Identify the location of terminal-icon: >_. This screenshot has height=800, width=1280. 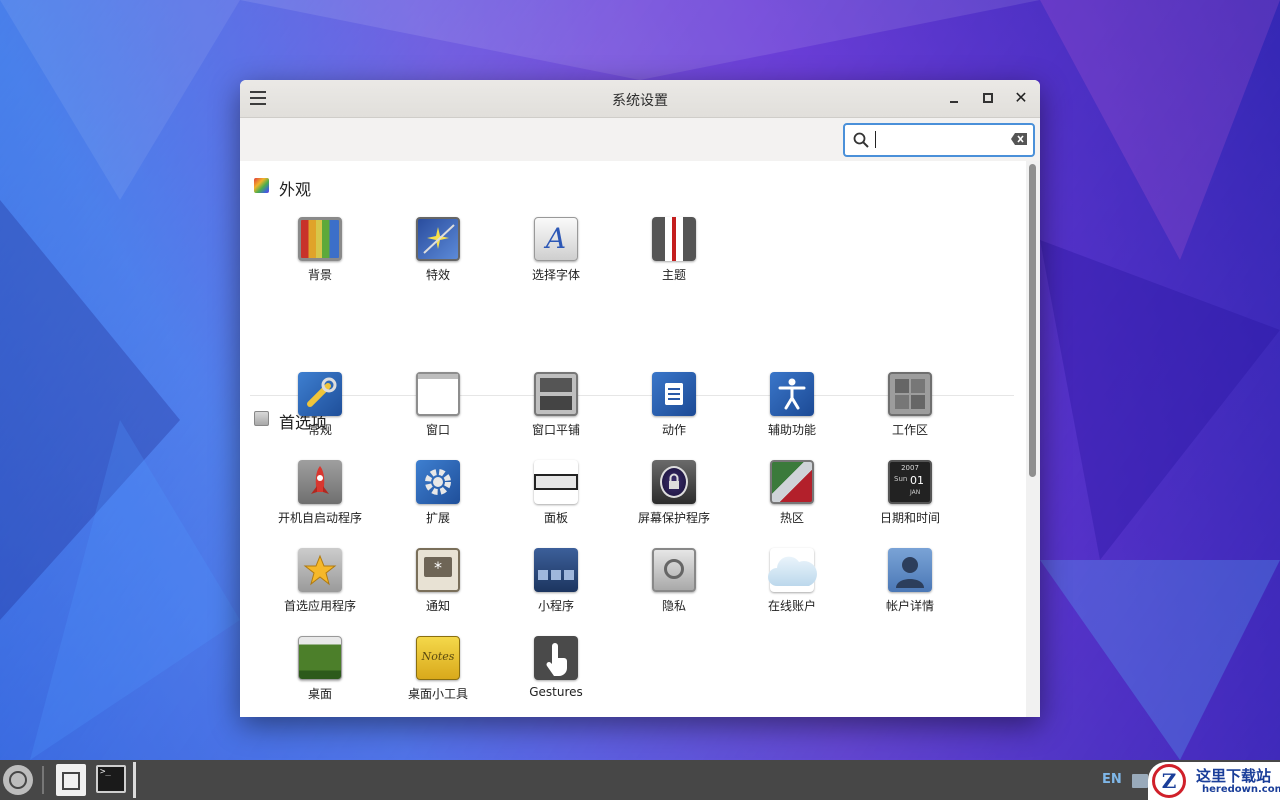
(111, 779).